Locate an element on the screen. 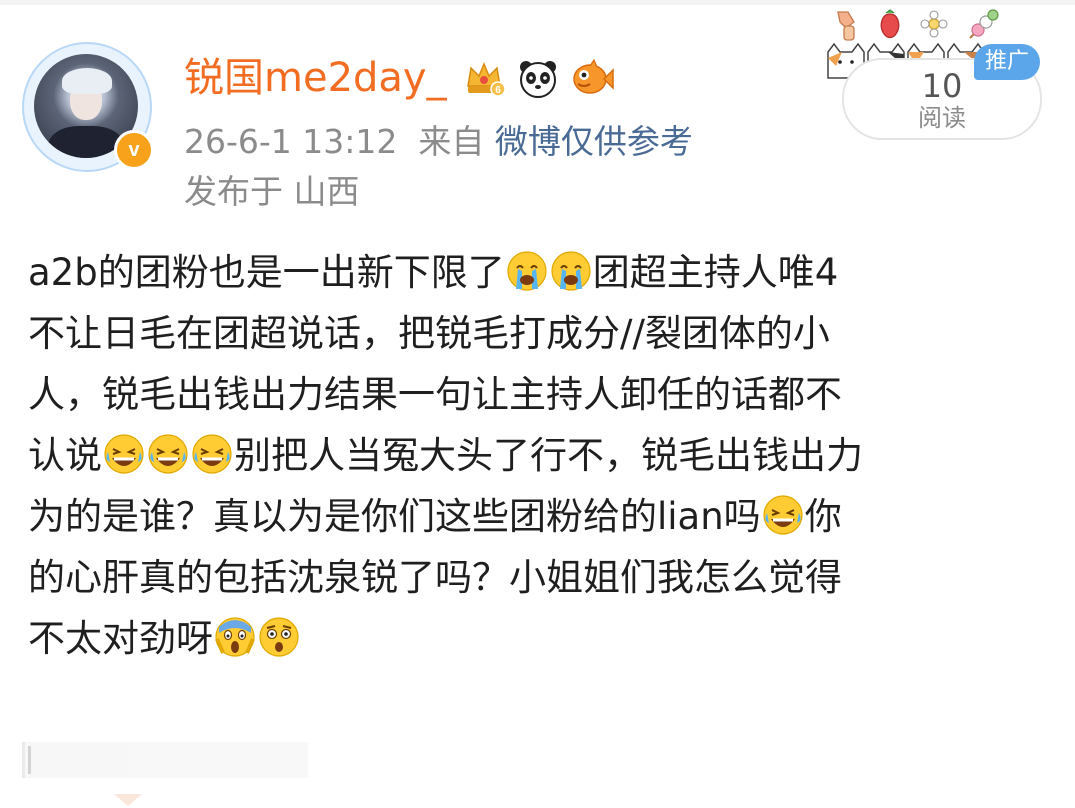  panda-badge-icon is located at coordinates (538, 78).